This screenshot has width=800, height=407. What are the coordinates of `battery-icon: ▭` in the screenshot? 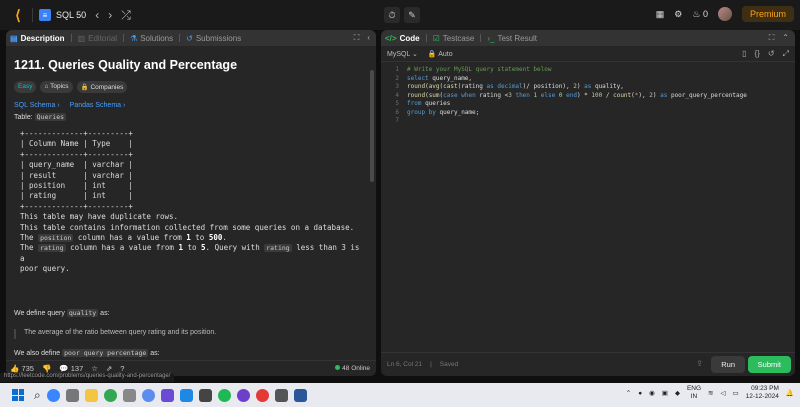 It's located at (736, 393).